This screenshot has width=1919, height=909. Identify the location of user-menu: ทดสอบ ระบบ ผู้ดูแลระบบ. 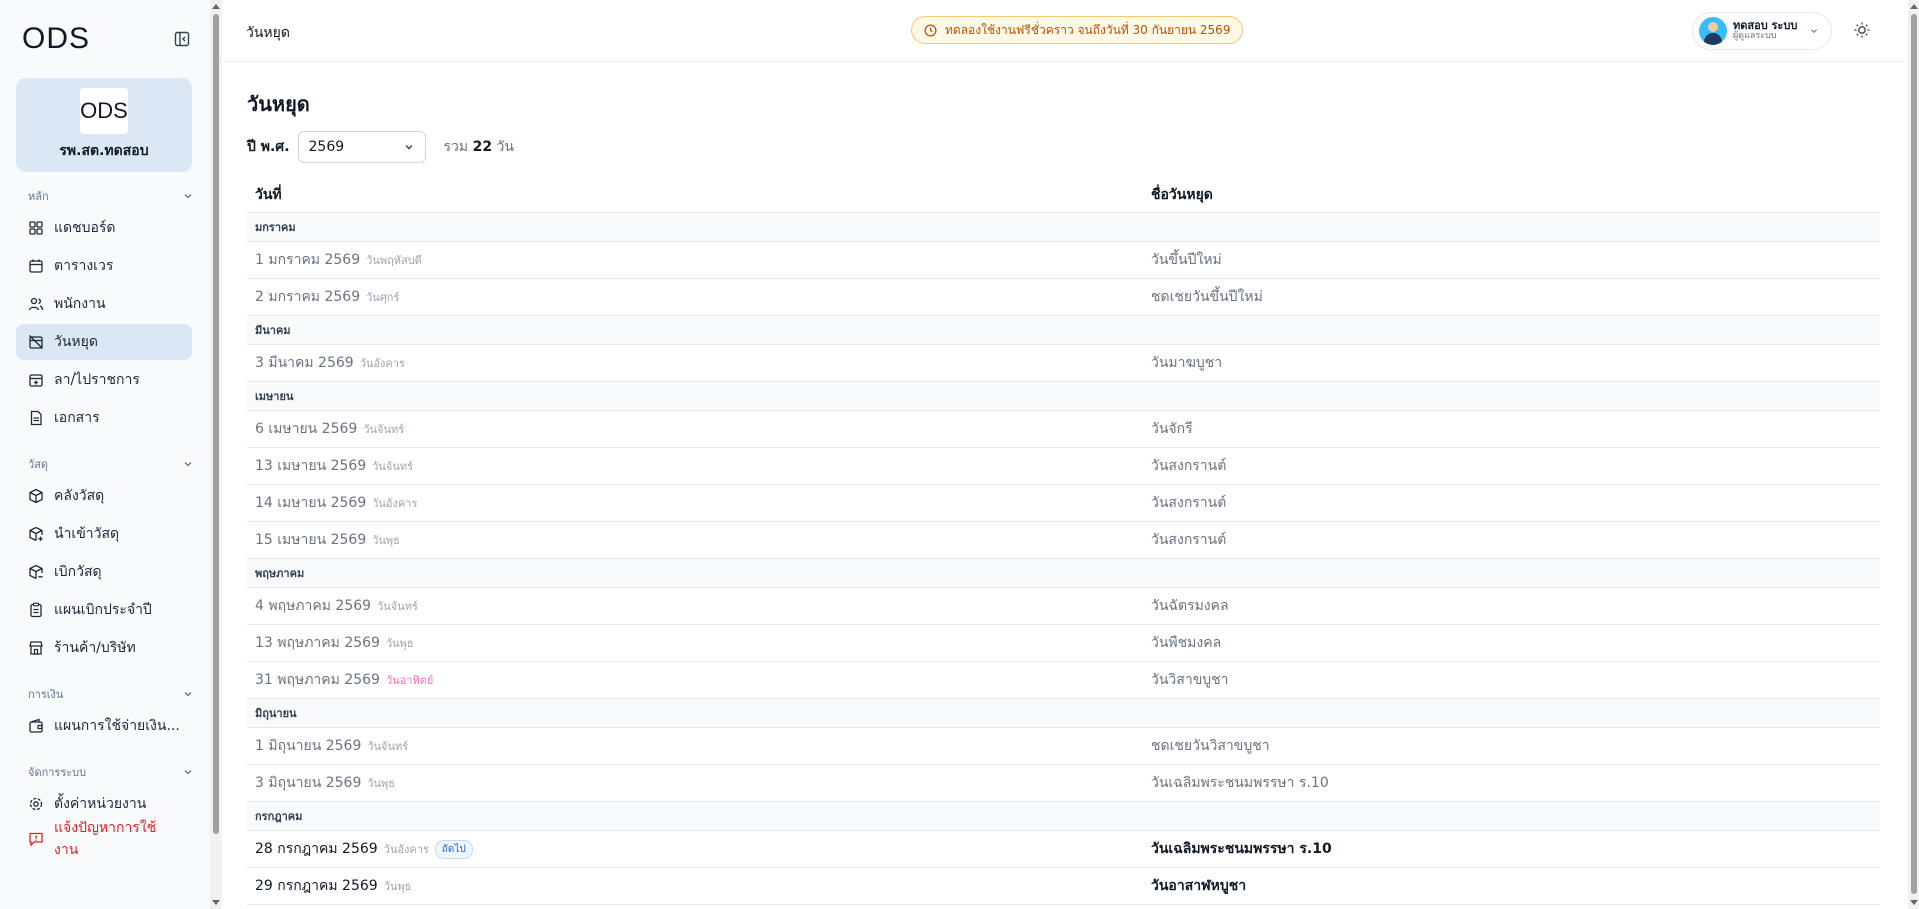
(1762, 31).